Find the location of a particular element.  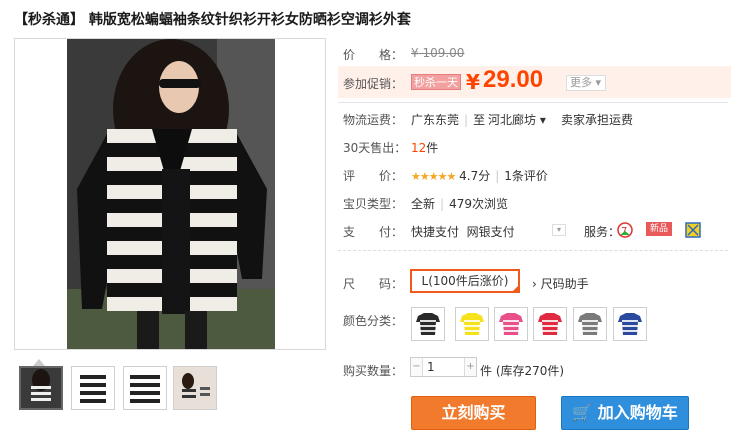

size-helper-link: › 尺码助手 is located at coordinates (560, 283).